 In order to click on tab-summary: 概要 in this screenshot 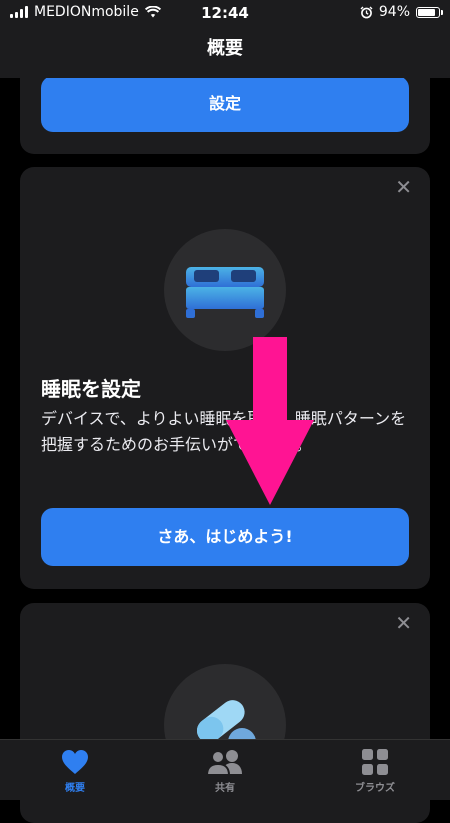, I will do `click(75, 770)`.